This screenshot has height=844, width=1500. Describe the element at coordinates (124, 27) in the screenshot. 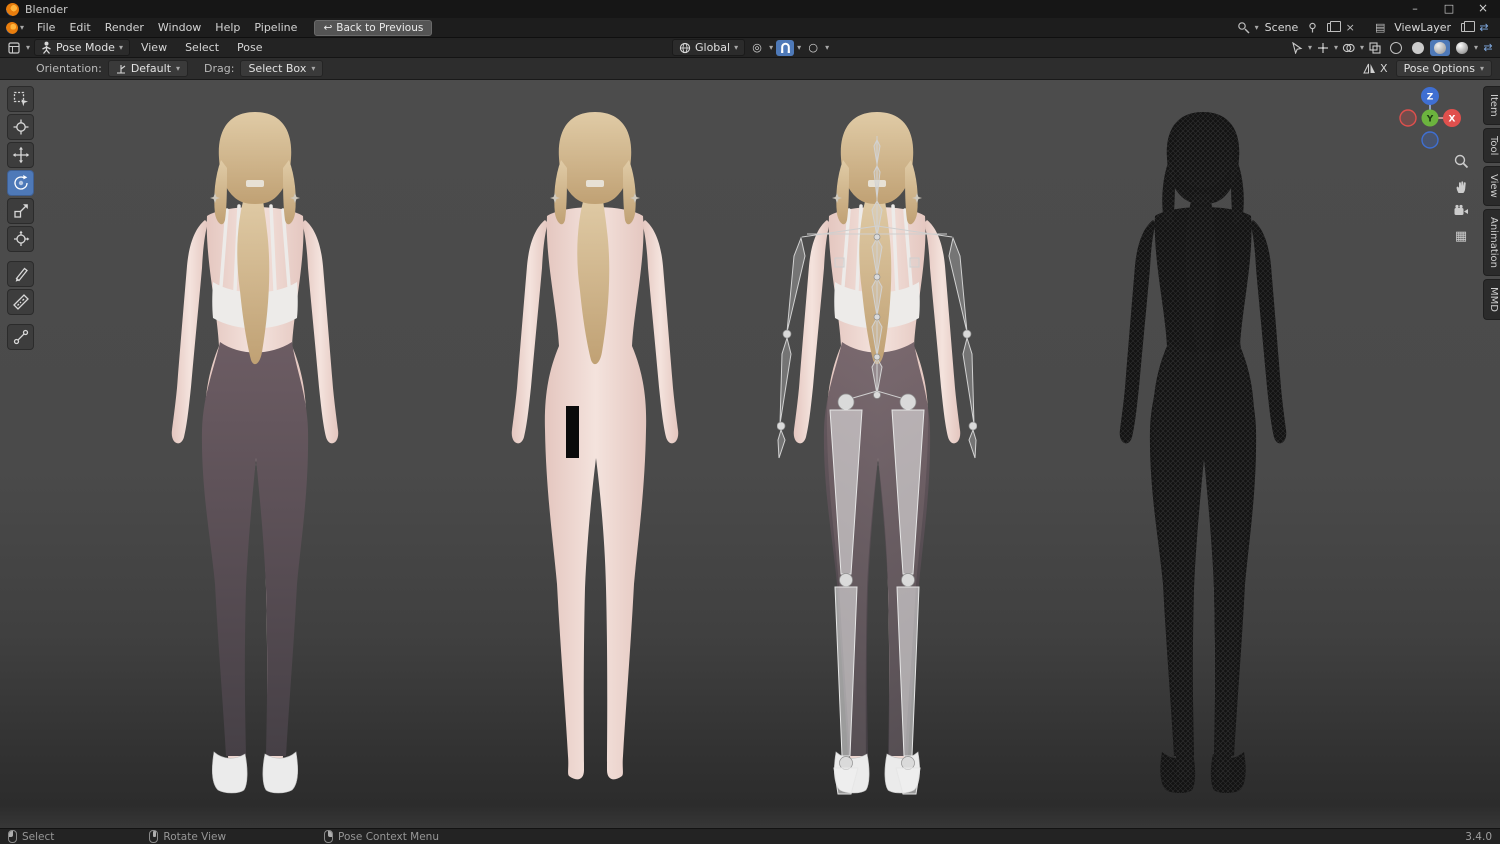

I see `menu-render: Render` at that location.